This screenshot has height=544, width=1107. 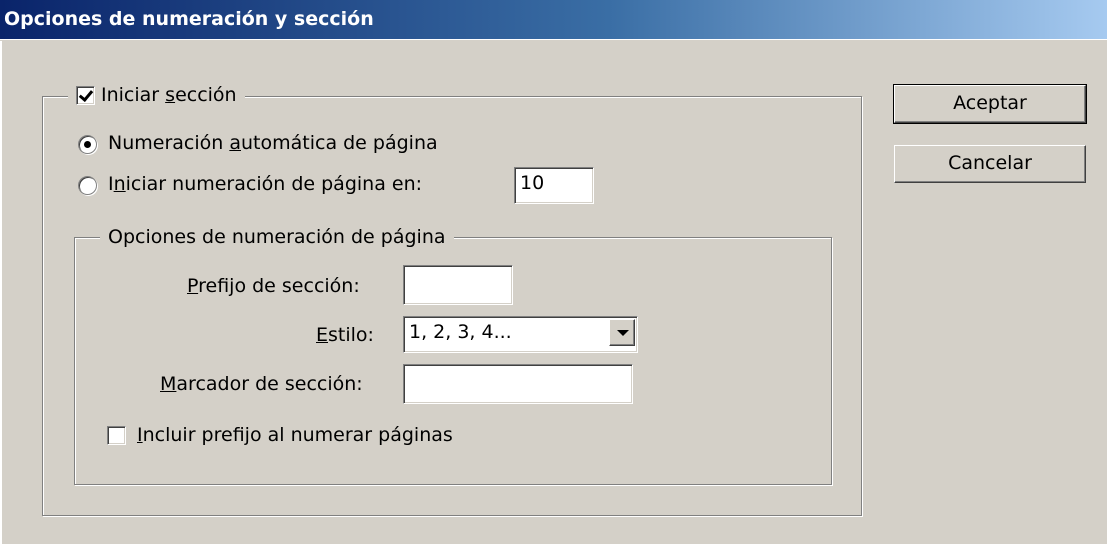 I want to click on auto-numbering-label: Numeración automática de página, so click(x=273, y=143).